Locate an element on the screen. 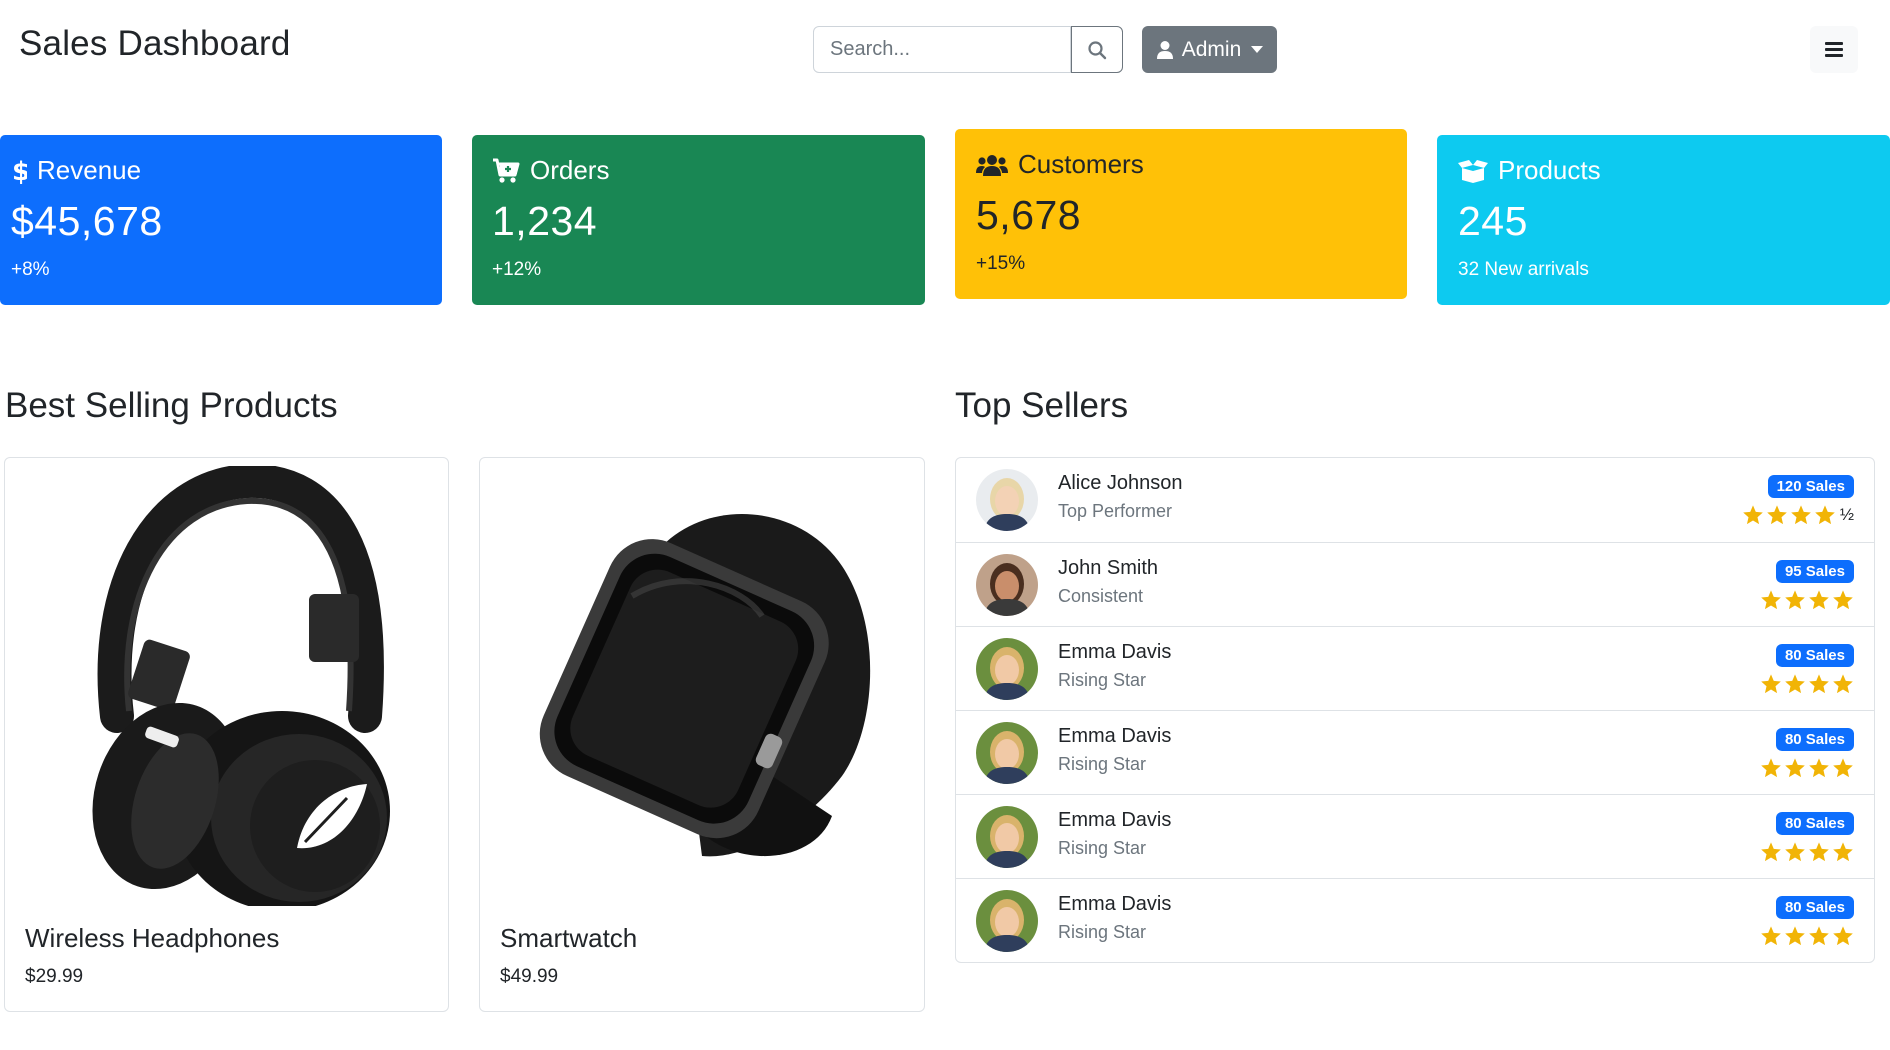 This screenshot has width=1890, height=1050. product-card: Wireless Headphones $29.99 is located at coordinates (226, 734).